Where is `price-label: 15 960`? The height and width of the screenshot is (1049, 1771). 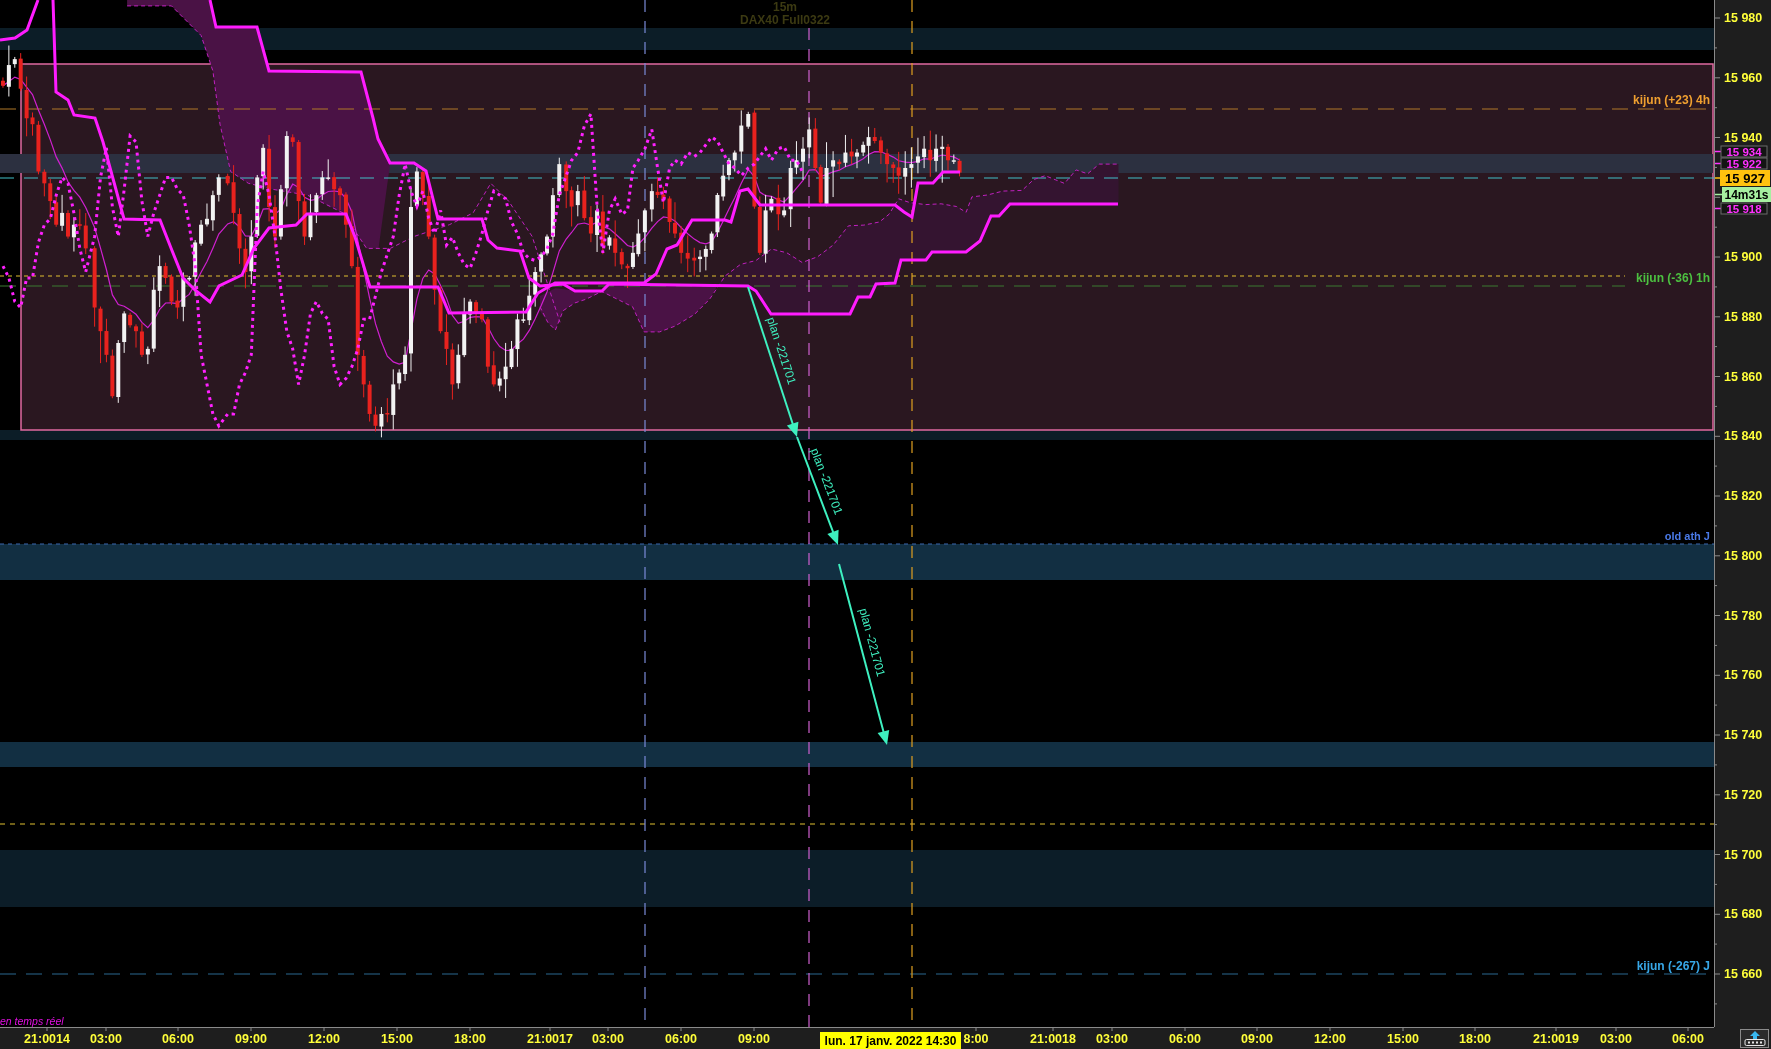 price-label: 15 960 is located at coordinates (1743, 77).